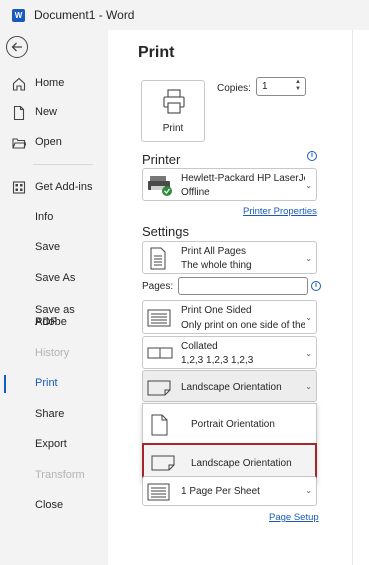  I want to click on nav-item-label: Share, so click(50, 414).